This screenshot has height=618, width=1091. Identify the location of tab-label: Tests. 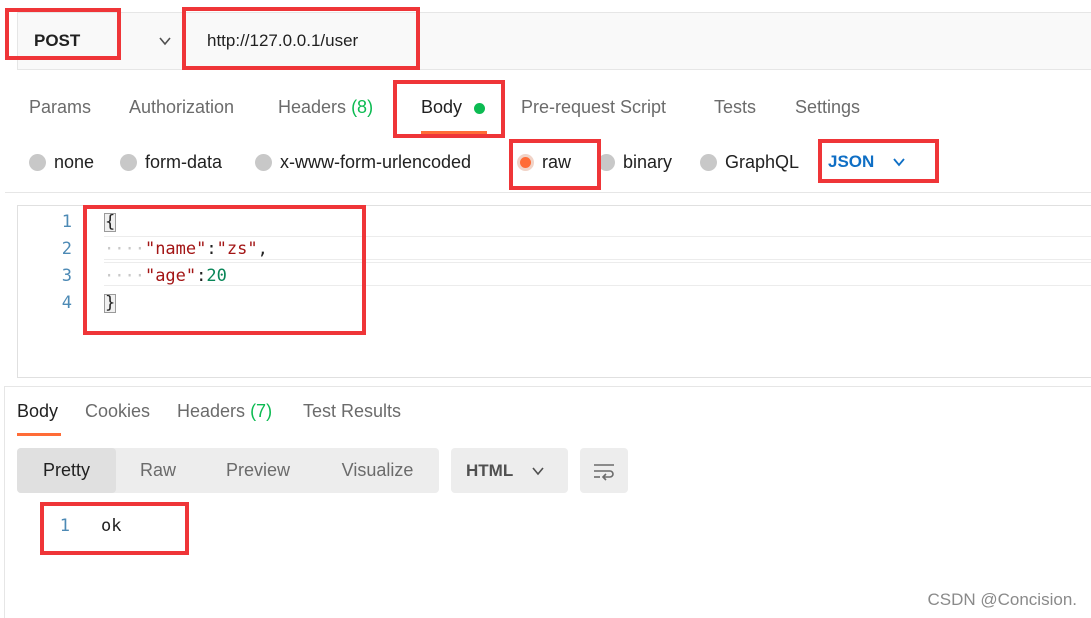
(735, 107).